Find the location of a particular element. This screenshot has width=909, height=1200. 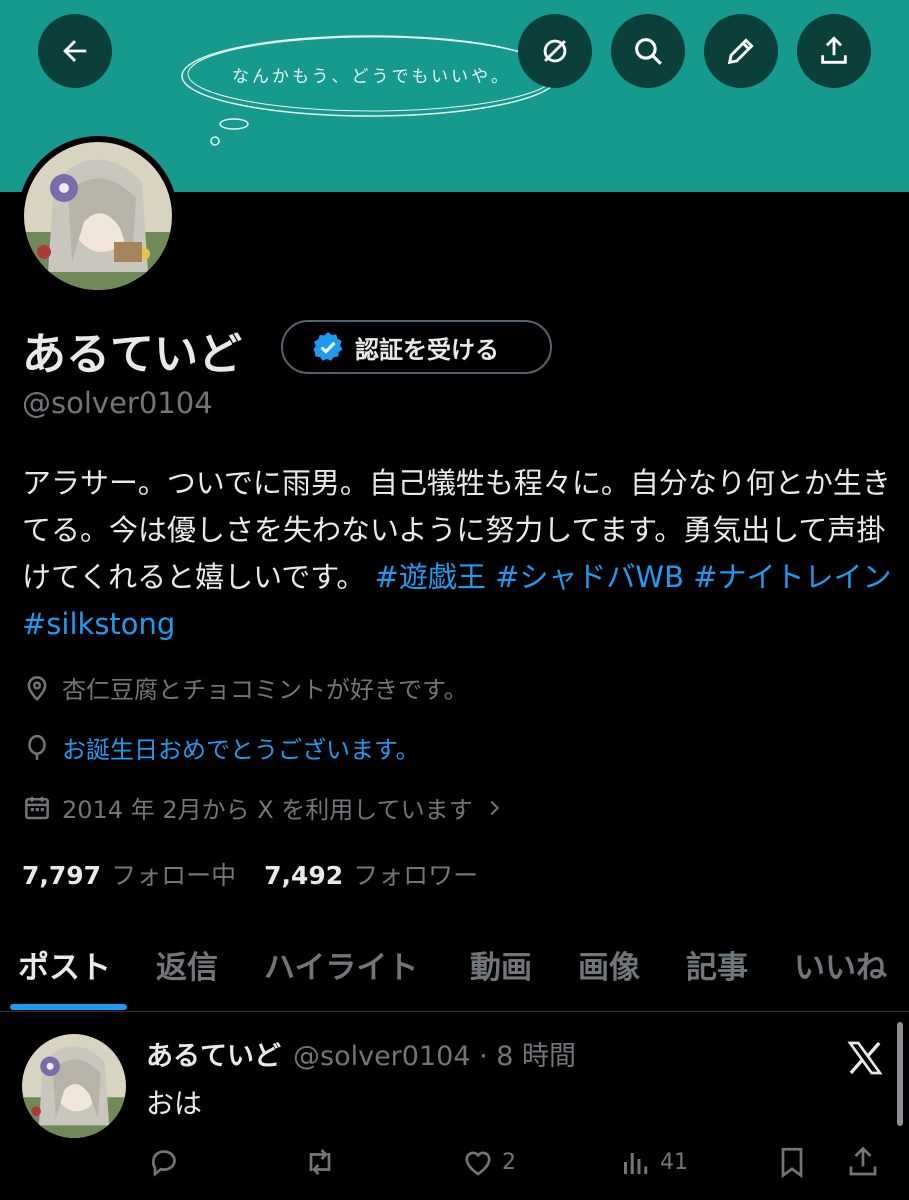

profile-joined: 2014 年 2月から X を利用しています is located at coordinates (263, 807).